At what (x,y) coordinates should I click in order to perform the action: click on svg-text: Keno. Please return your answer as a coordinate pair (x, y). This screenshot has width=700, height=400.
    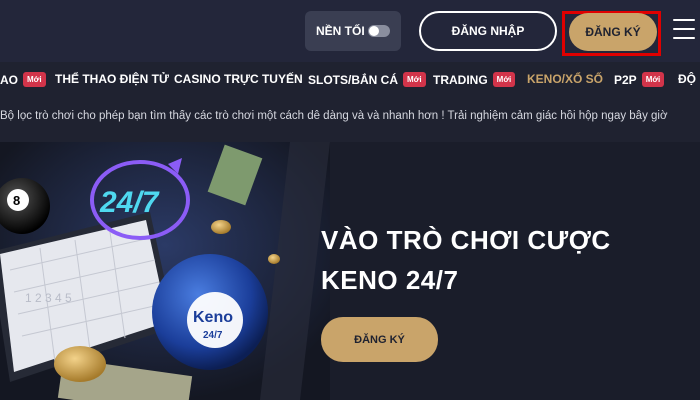
    Looking at the image, I should click on (213, 317).